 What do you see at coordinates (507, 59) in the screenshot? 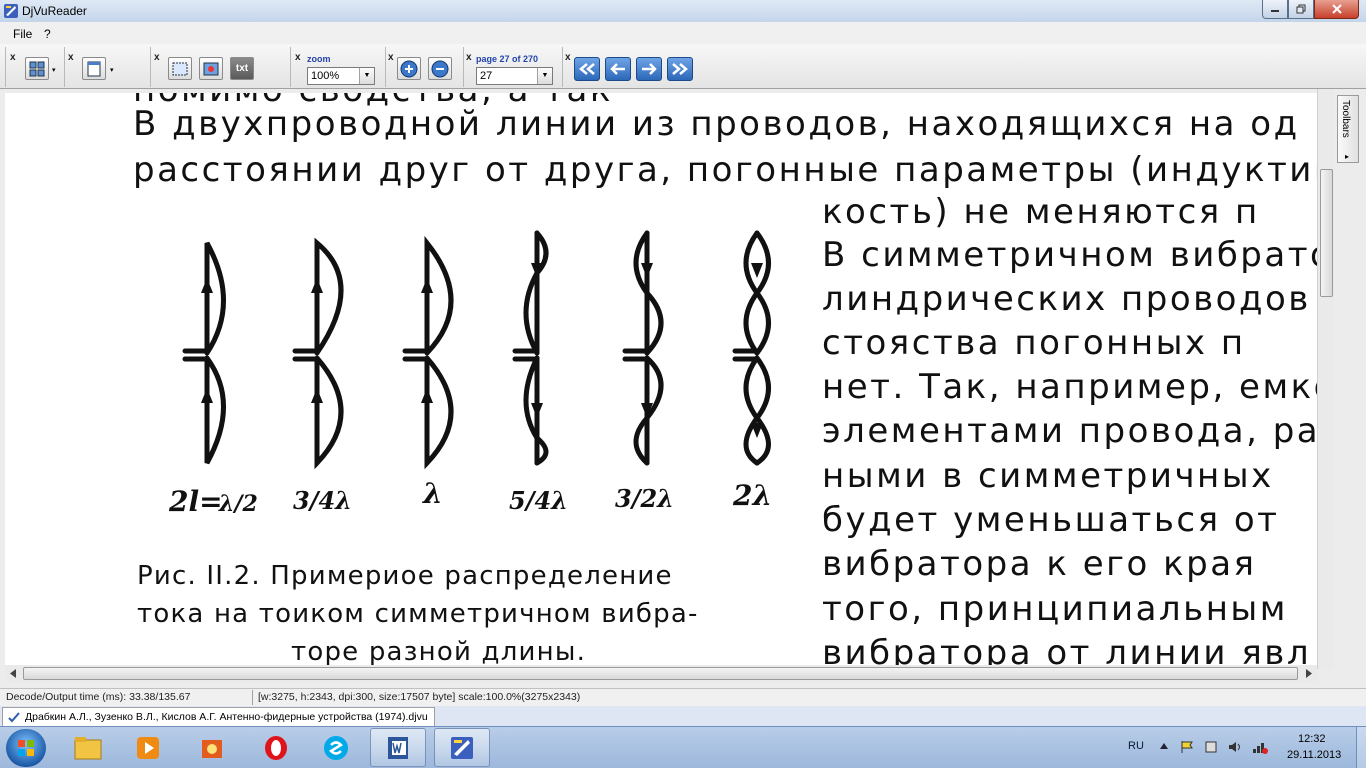
I see `page-count-label: page 27 of 270` at bounding box center [507, 59].